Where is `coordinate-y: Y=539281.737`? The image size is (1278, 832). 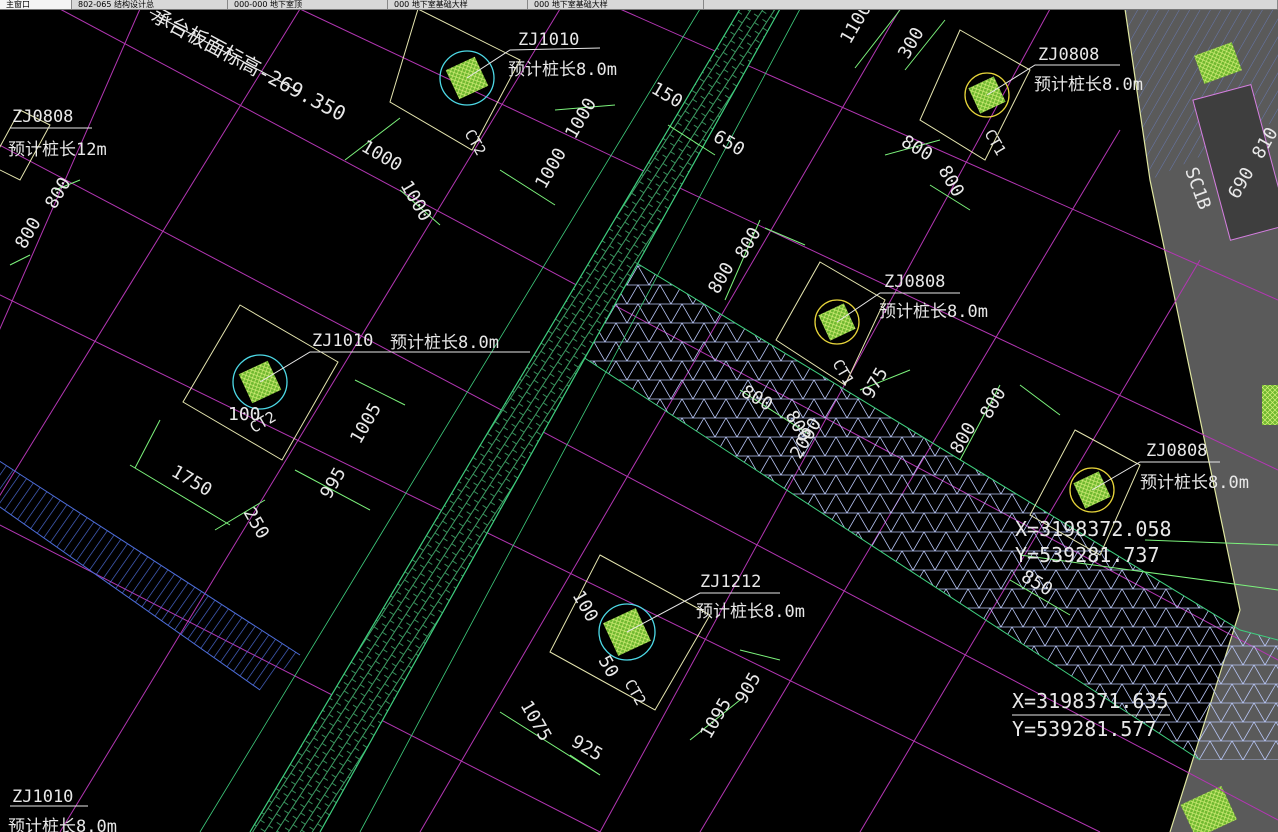 coordinate-y: Y=539281.737 is located at coordinates (1087, 555).